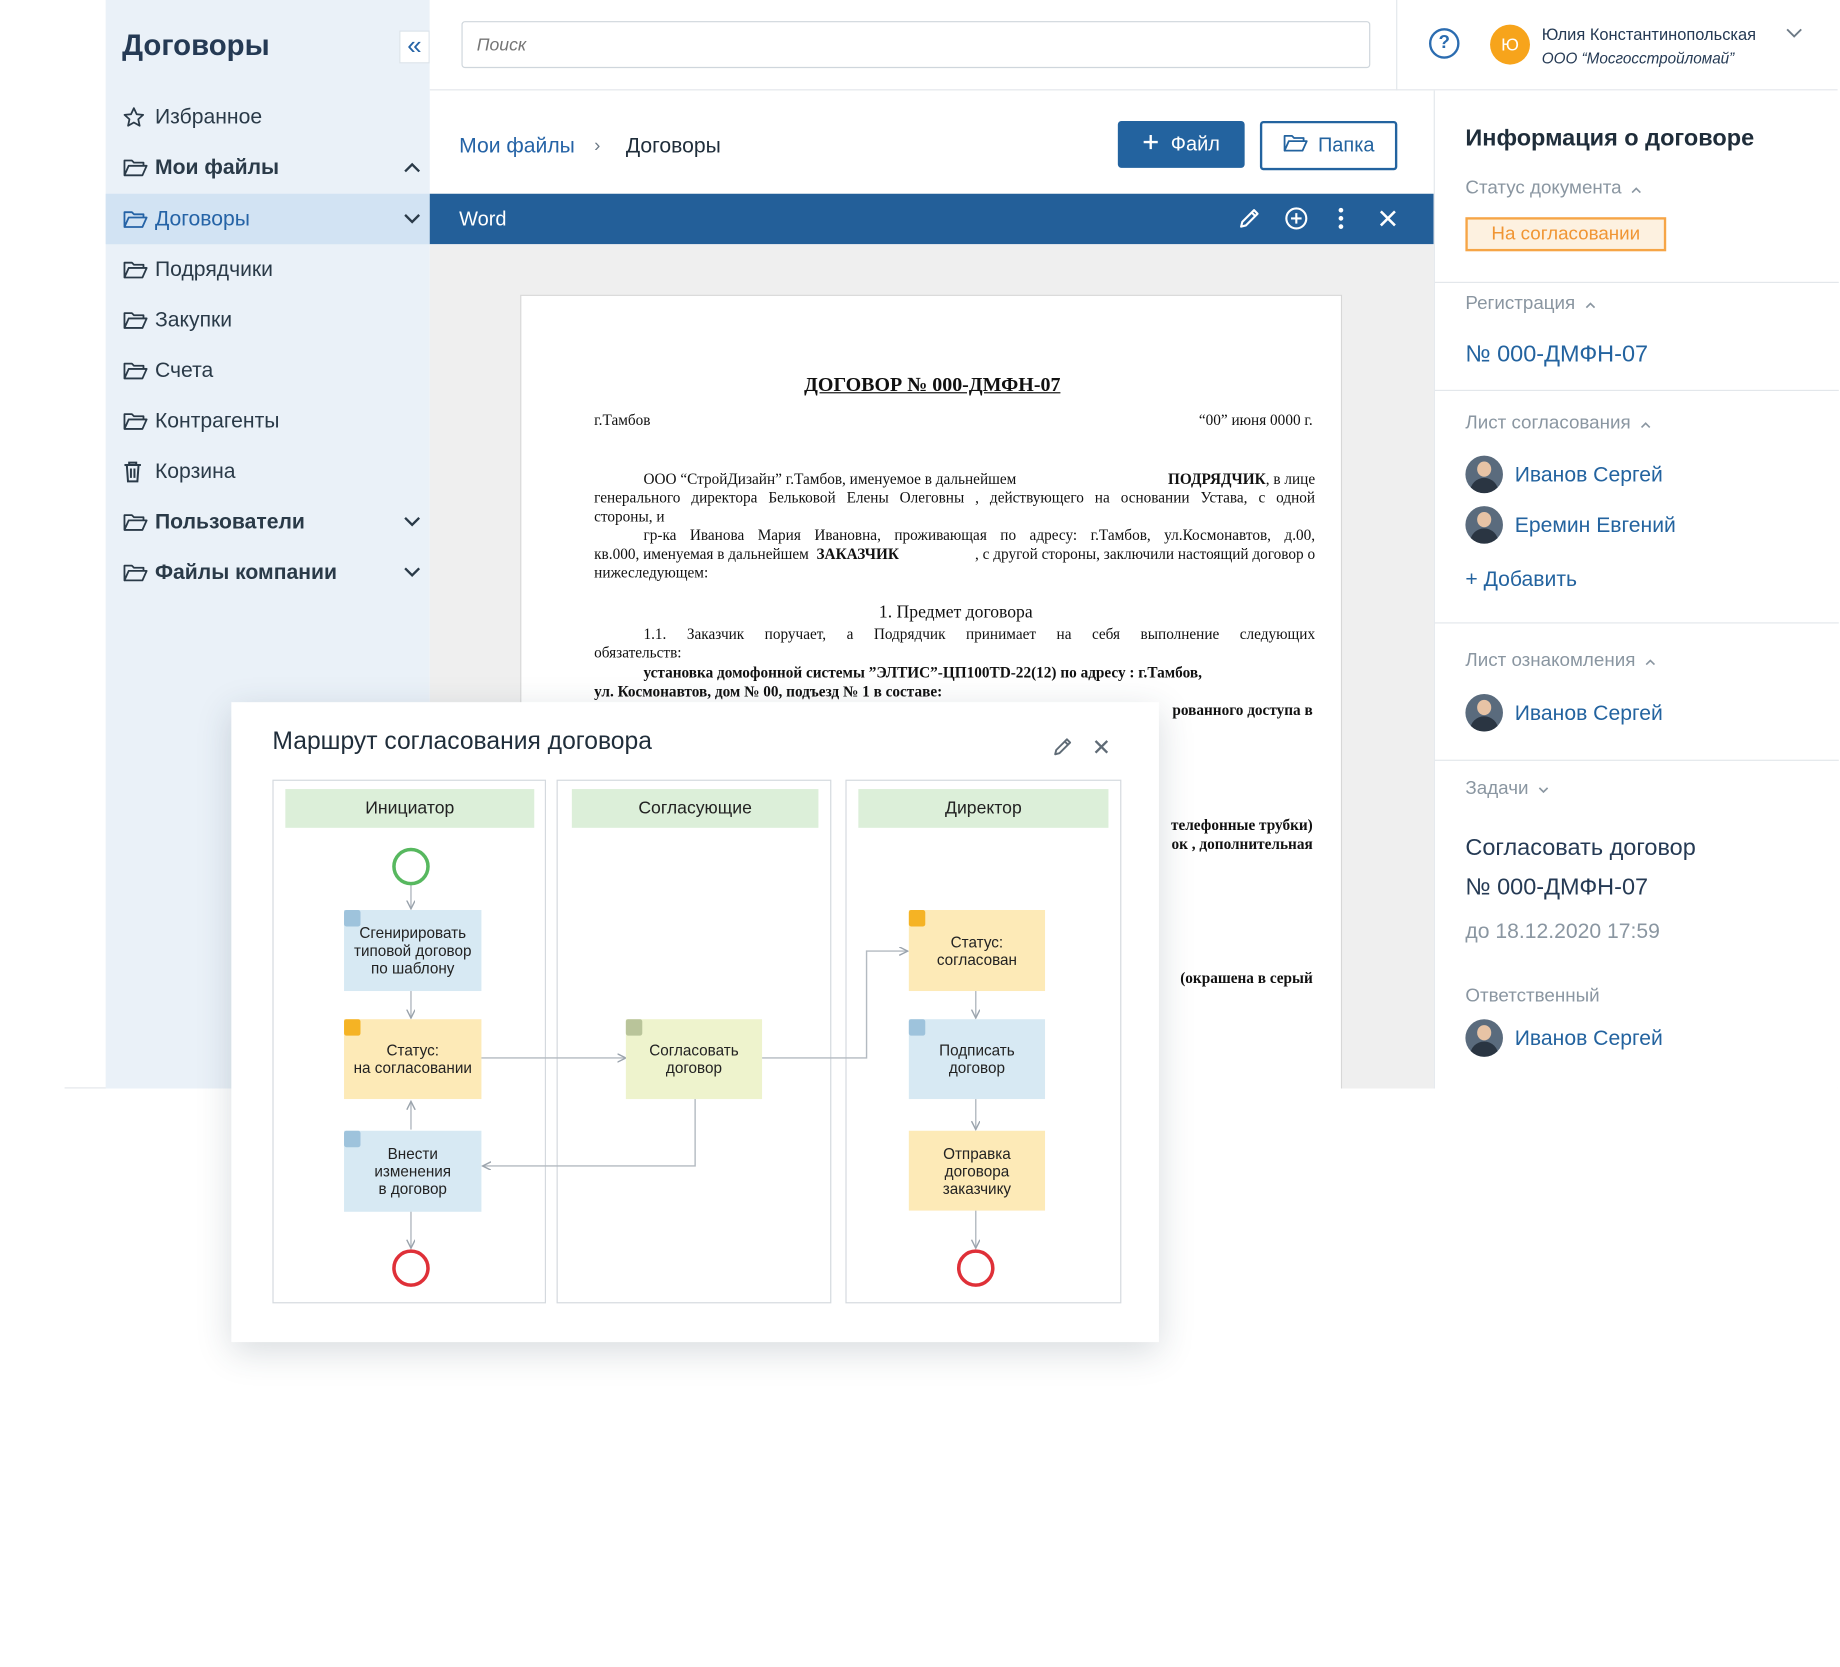 The image size is (1840, 1667). I want to click on paragraph-line: стороны, и, so click(629, 516).